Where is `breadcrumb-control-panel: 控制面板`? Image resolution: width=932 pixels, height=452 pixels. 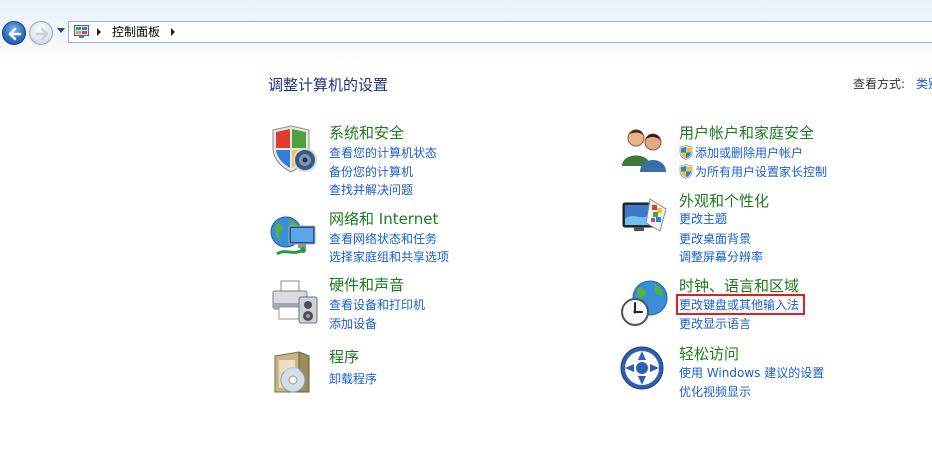
breadcrumb-control-panel: 控制面板 is located at coordinates (136, 32).